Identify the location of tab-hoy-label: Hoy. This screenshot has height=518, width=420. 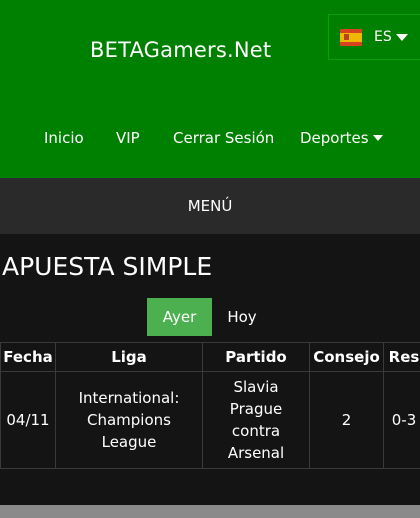
(242, 317).